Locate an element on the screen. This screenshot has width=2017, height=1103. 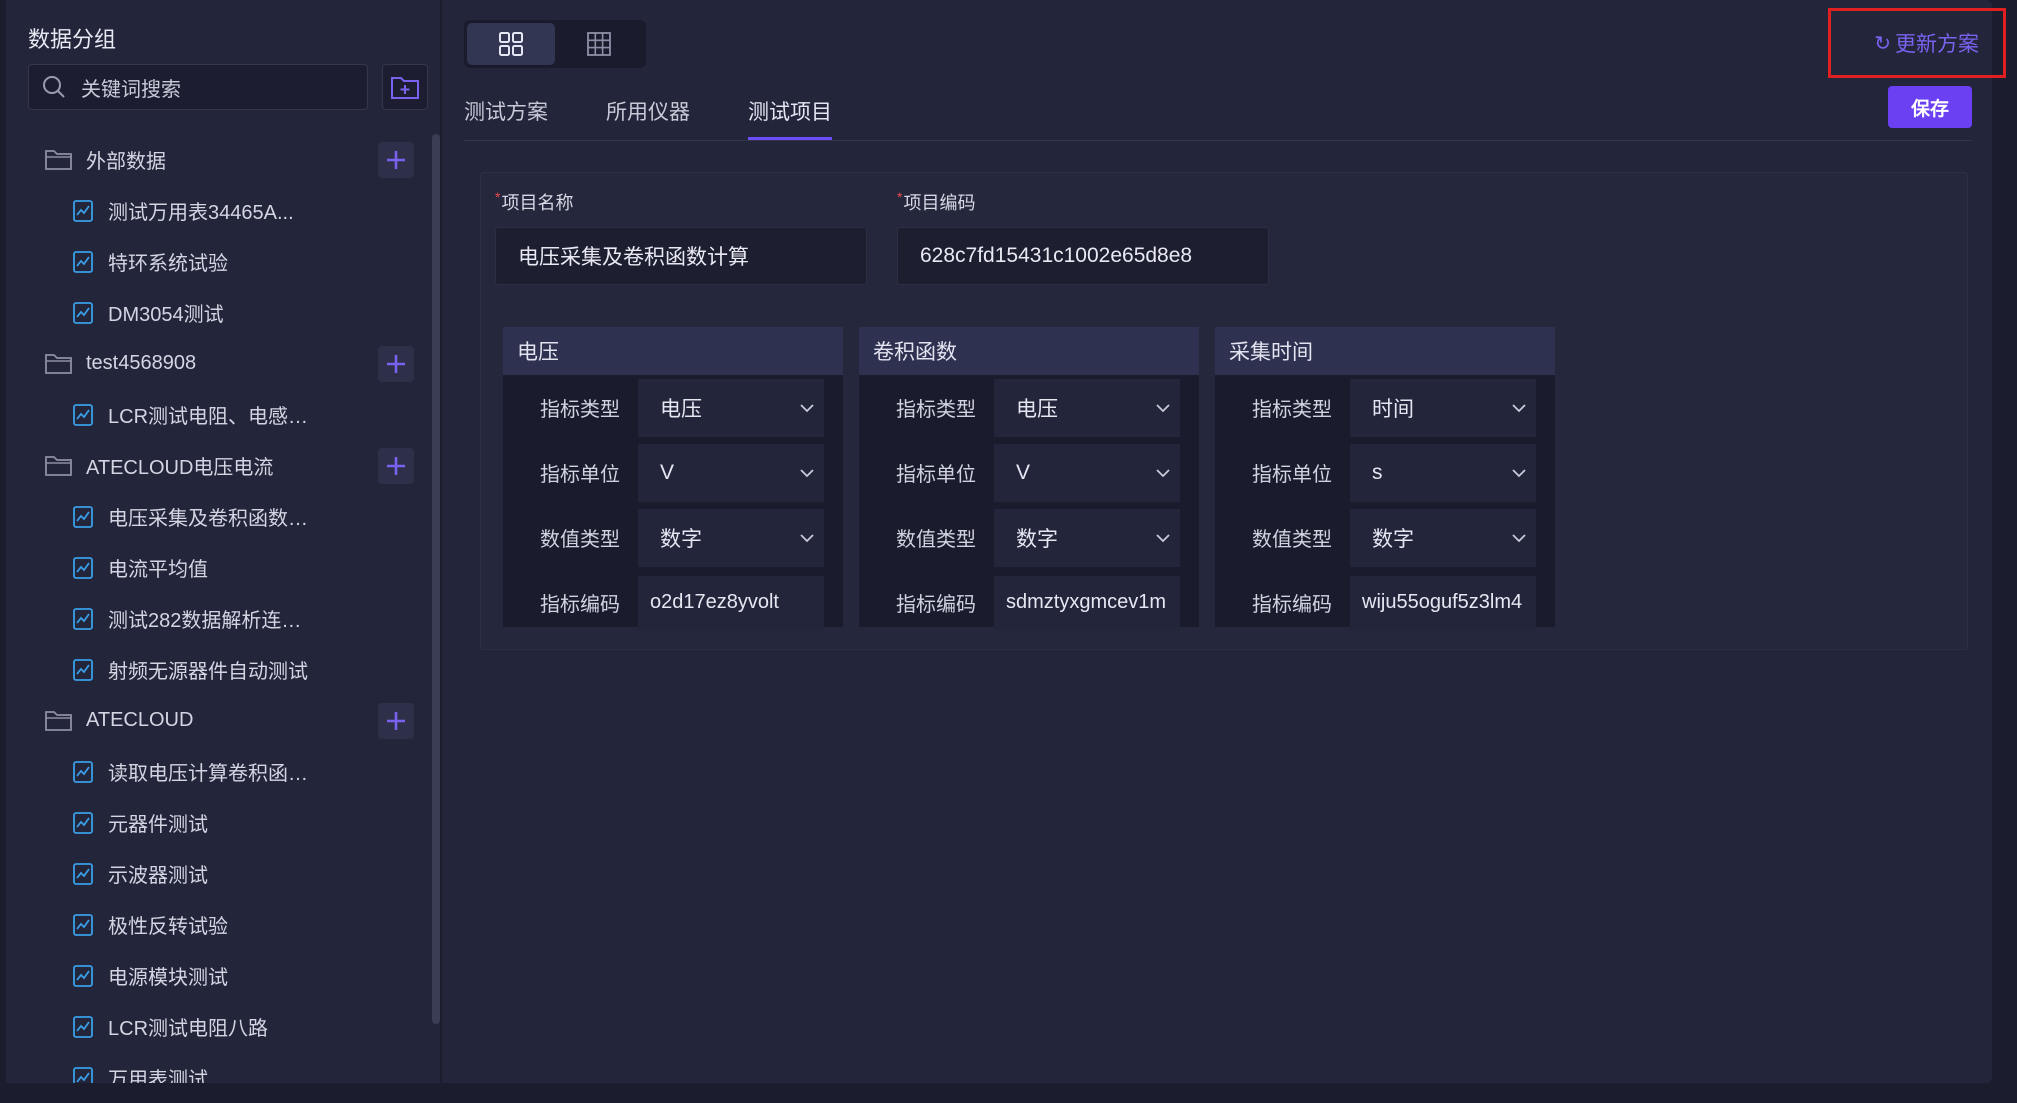
tree-item: 示波器测试 is located at coordinates (216, 873).